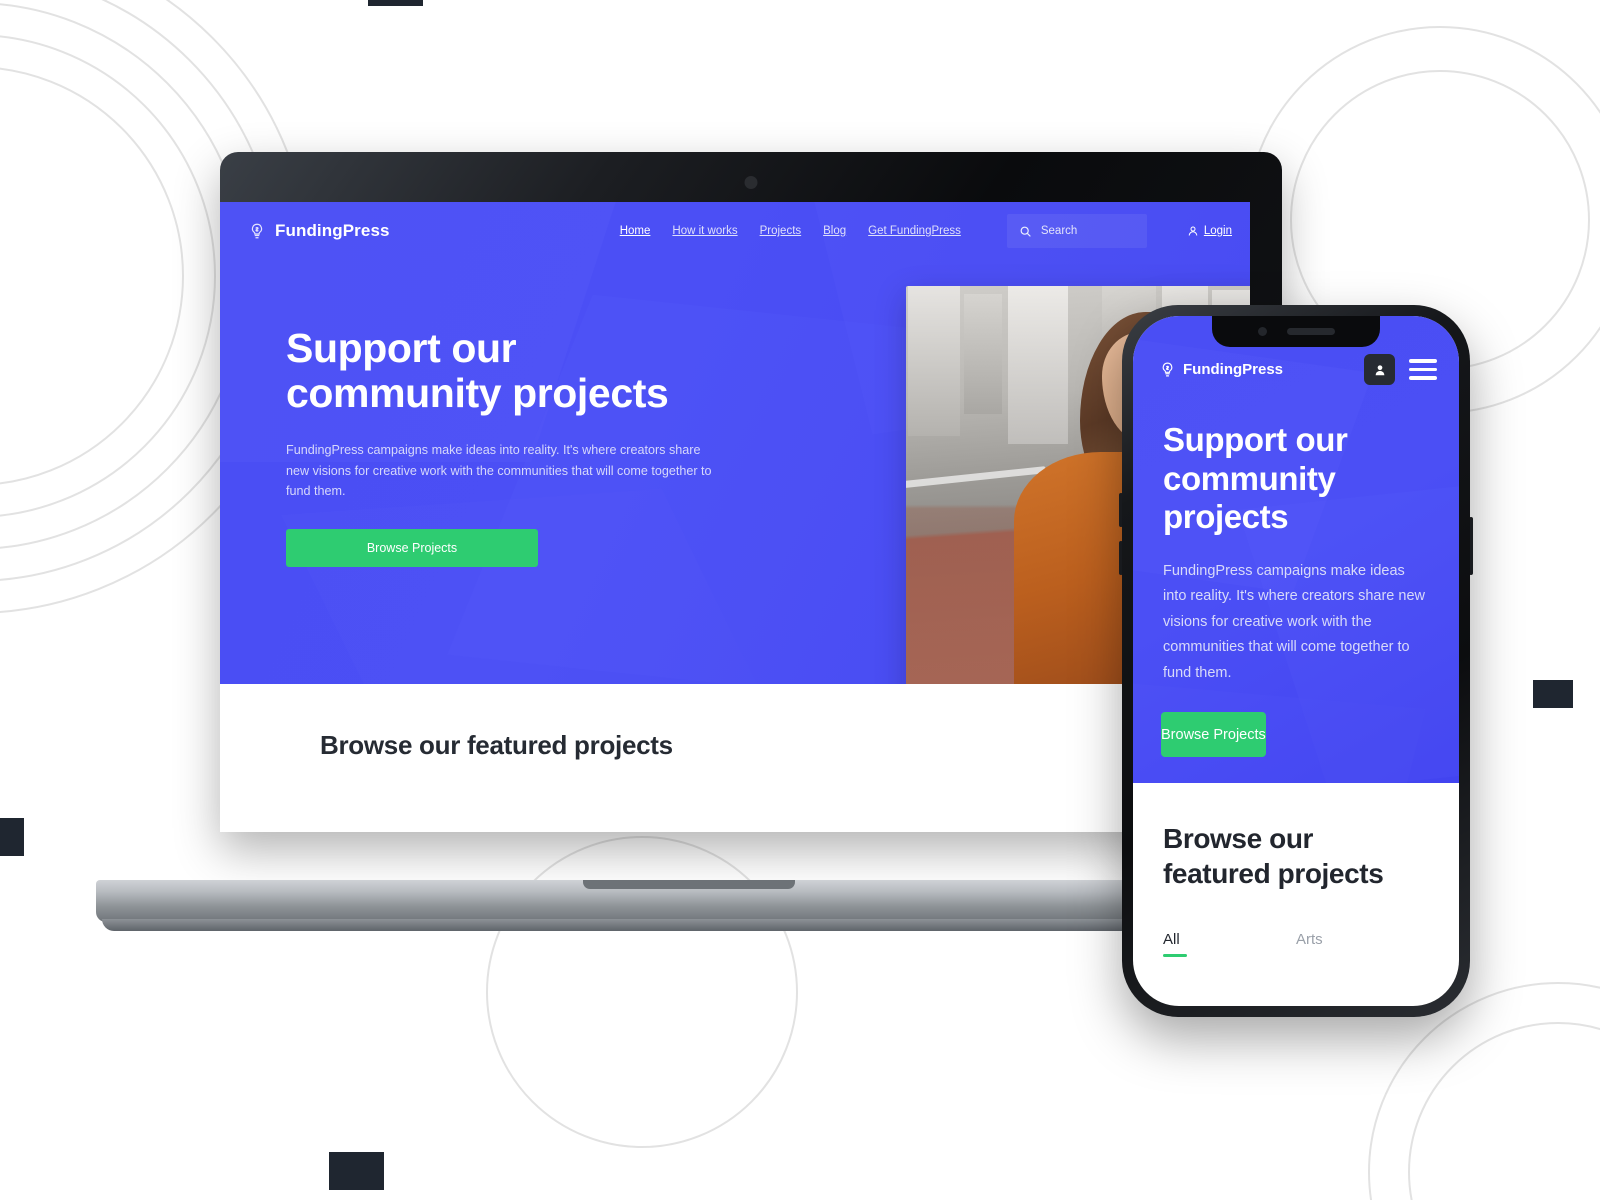 This screenshot has height=1200, width=1600. I want to click on brand-logo: FundingPress, so click(319, 231).